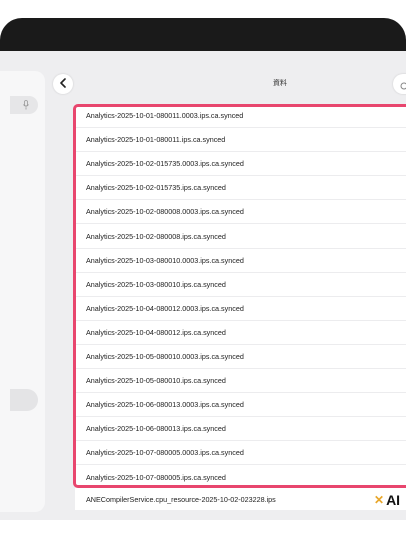 This screenshot has height=537, width=406. I want to click on chevron-left-icon, so click(63, 84).